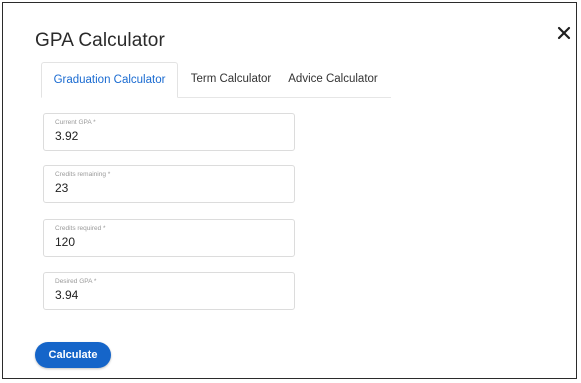 This screenshot has height=383, width=581. What do you see at coordinates (80, 228) in the screenshot?
I see `credits-required-label: Credits required *` at bounding box center [80, 228].